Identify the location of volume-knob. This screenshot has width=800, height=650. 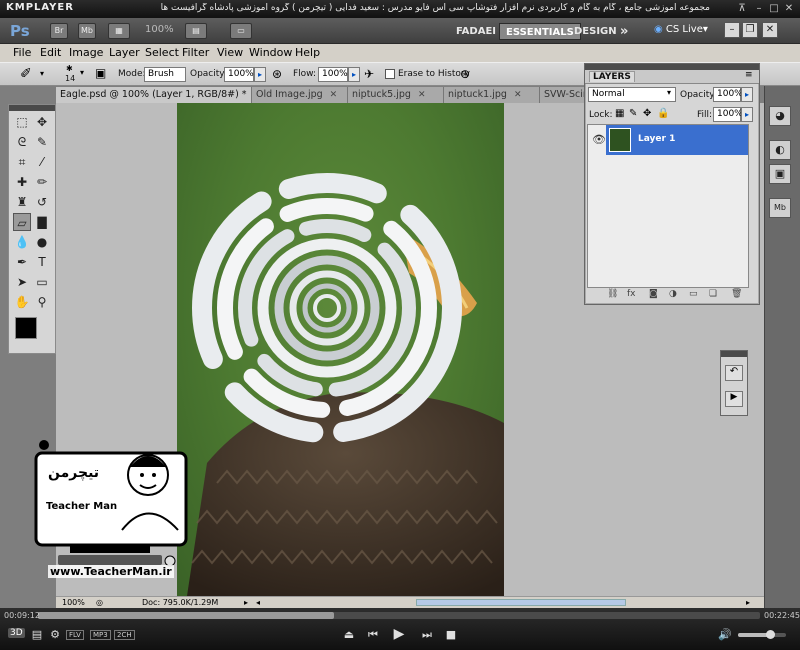
(770, 634).